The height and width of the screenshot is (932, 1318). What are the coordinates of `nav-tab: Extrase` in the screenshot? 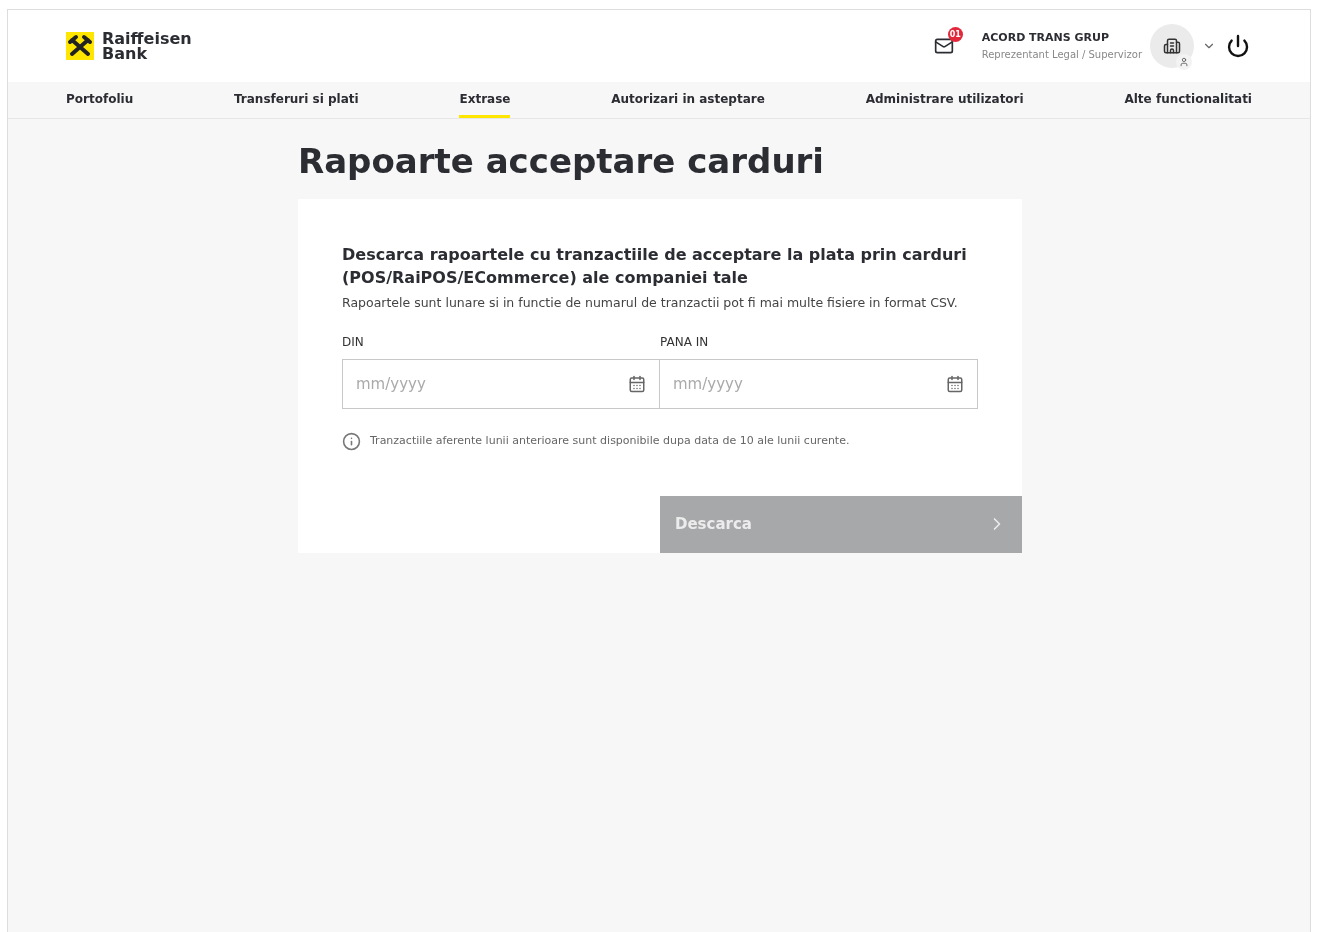 It's located at (485, 100).